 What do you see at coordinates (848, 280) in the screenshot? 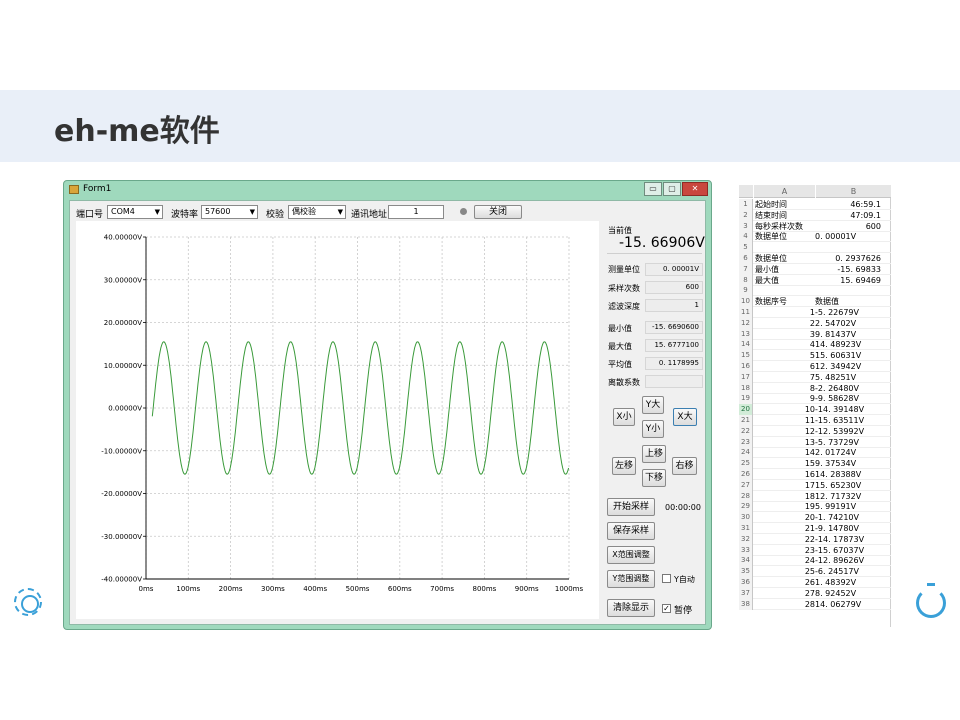
I see `cell-b: 15. 69469` at bounding box center [848, 280].